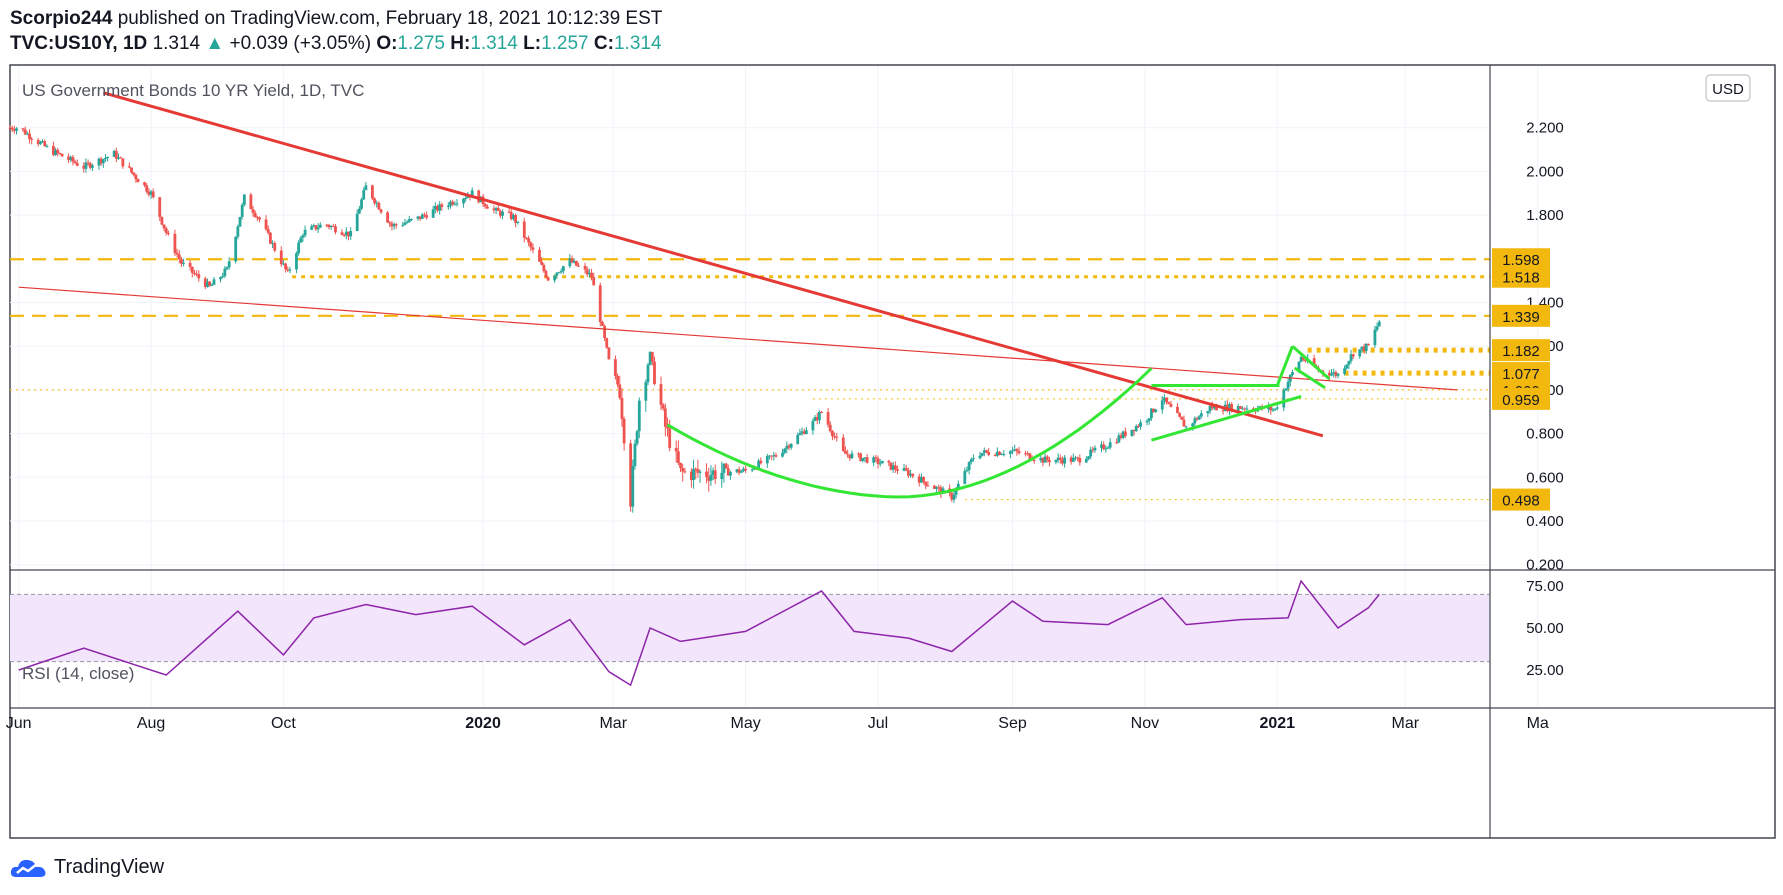  Describe the element at coordinates (1545, 521) in the screenshot. I see `y-tick-label: 0.400` at that location.